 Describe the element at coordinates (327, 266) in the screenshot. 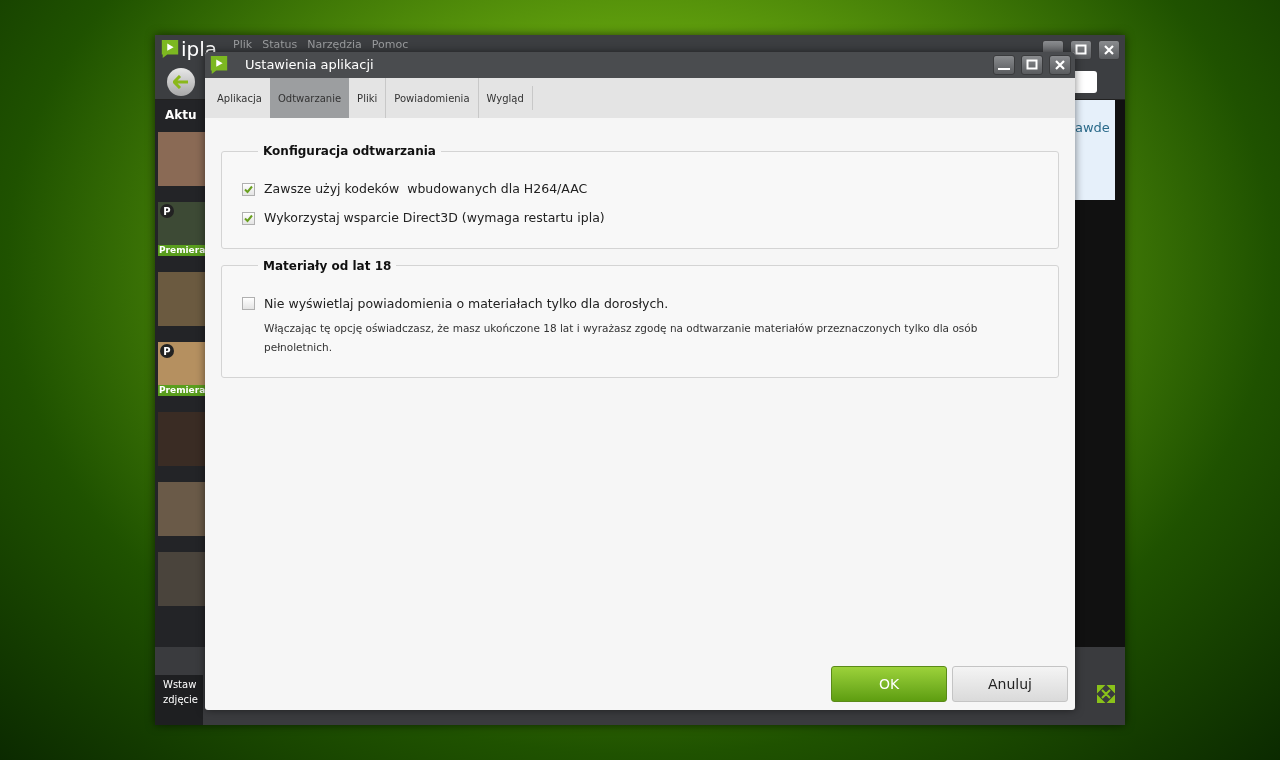

I see `group-title: Materiały od lat 18` at that location.